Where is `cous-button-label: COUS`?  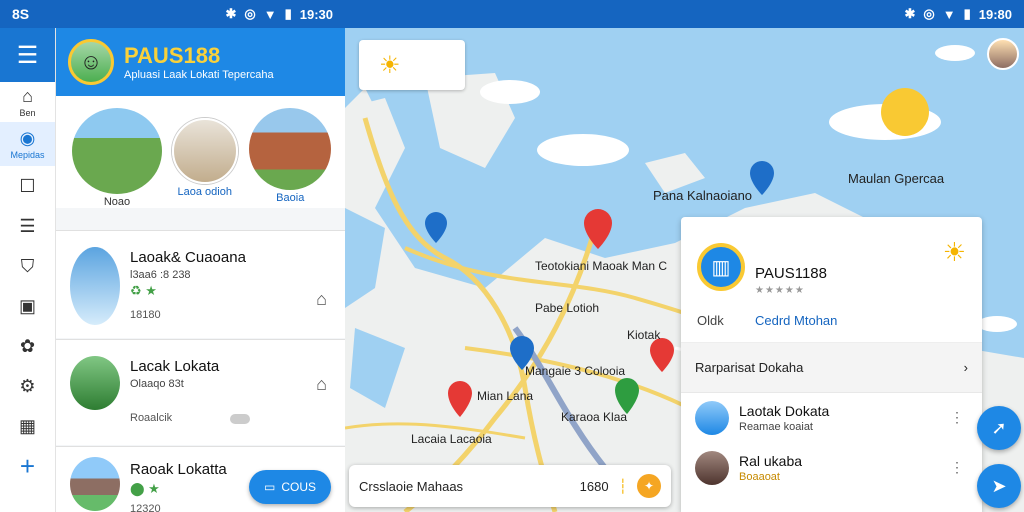 cous-button-label: COUS is located at coordinates (298, 487).